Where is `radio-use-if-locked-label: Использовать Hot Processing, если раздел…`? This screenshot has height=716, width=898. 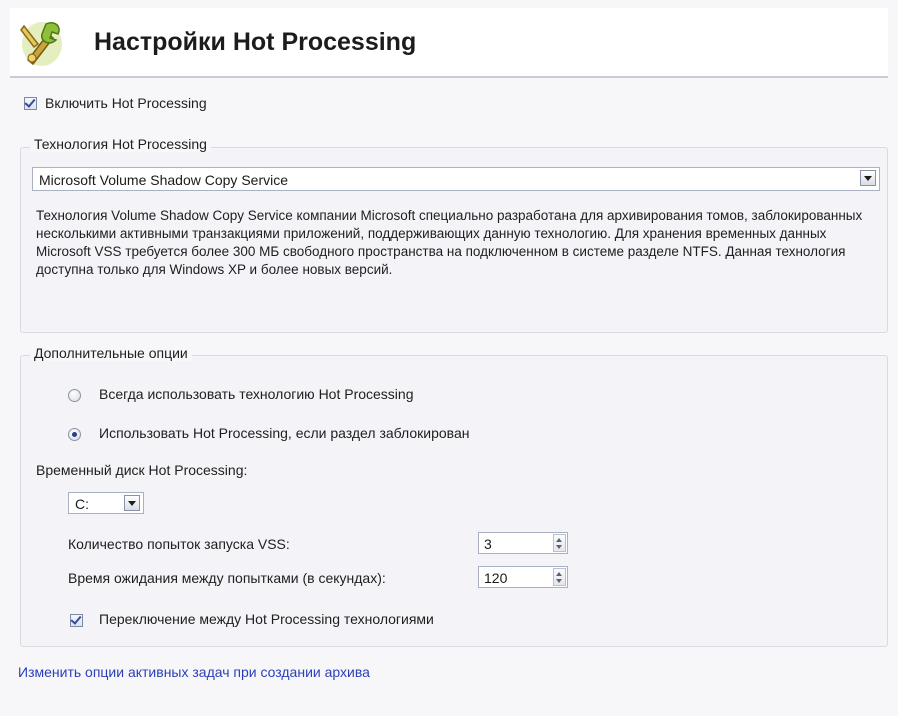
radio-use-if-locked-label: Использовать Hot Processing, если раздел… is located at coordinates (284, 433).